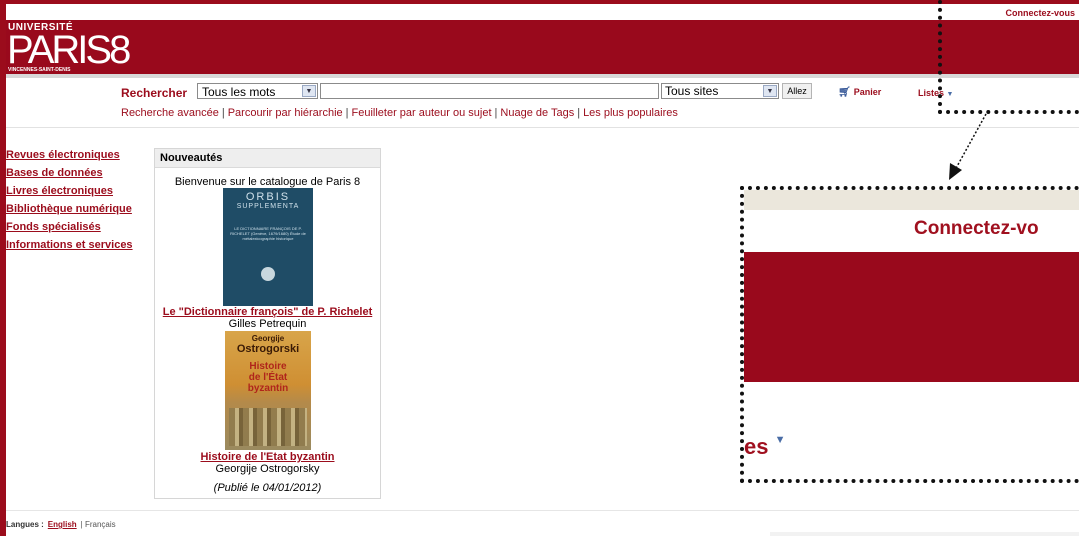  Describe the element at coordinates (154, 93) in the screenshot. I see `search-label: Rechercher` at that location.